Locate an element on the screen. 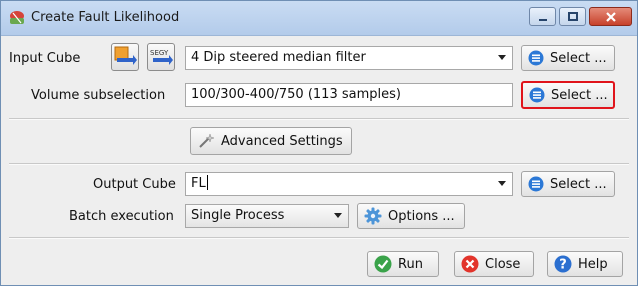  help-button: ? Help is located at coordinates (585, 264).